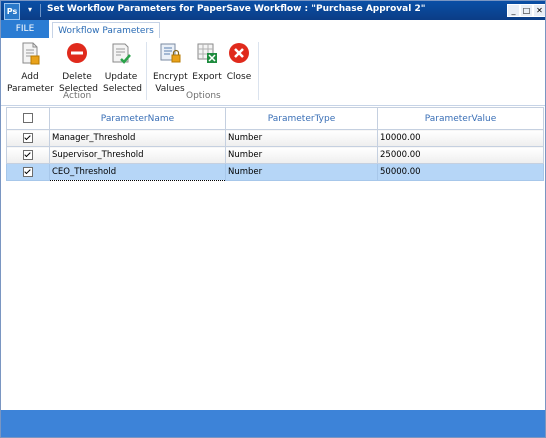 This screenshot has width=546, height=438. Describe the element at coordinates (170, 68) in the screenshot. I see `encrypt-values-button: Encrypt Values` at that location.